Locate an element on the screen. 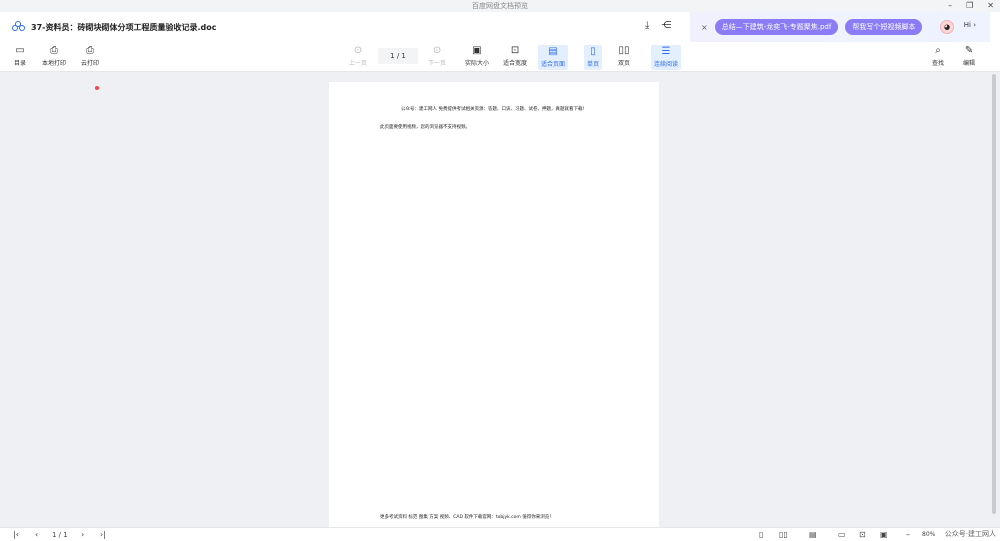 The width and height of the screenshot is (1000, 541). minimize-button: – is located at coordinates (950, 6).